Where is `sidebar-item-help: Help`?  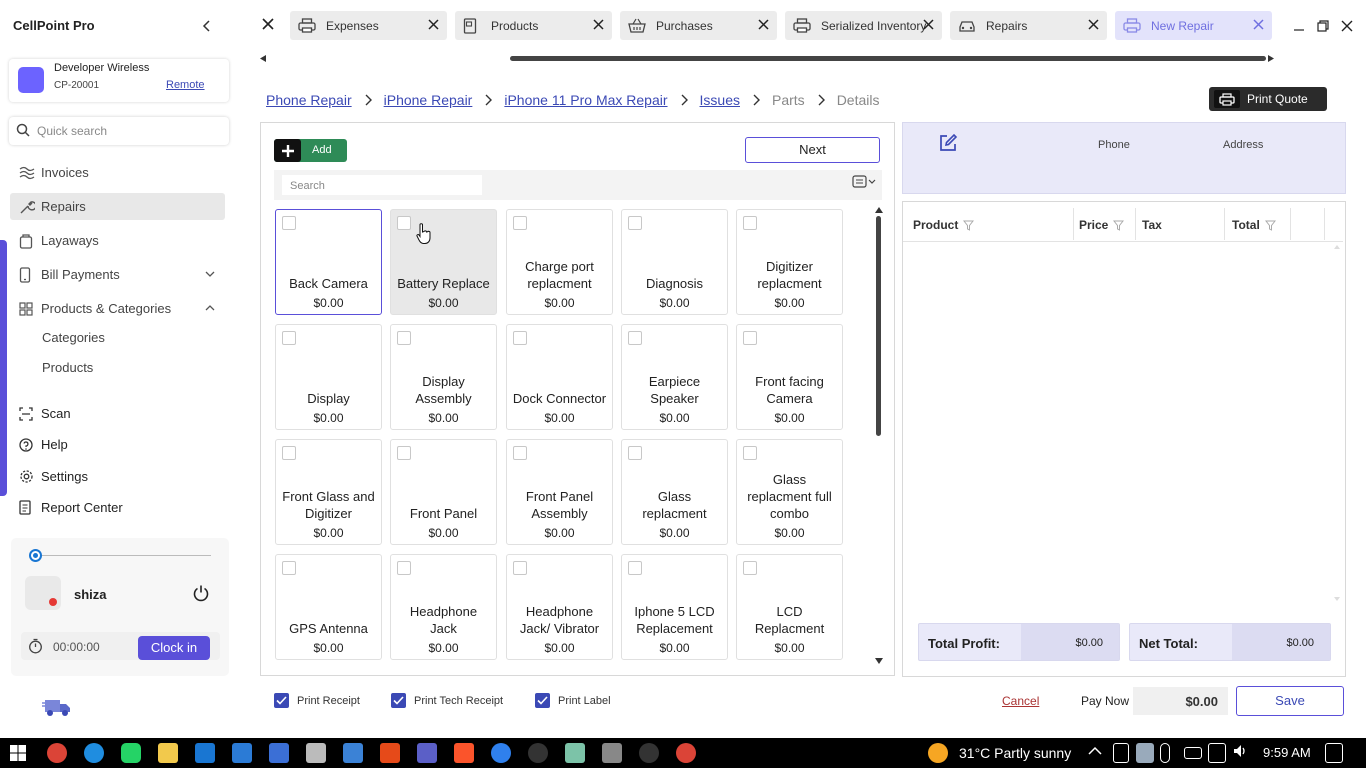 sidebar-item-help: Help is located at coordinates (117, 444).